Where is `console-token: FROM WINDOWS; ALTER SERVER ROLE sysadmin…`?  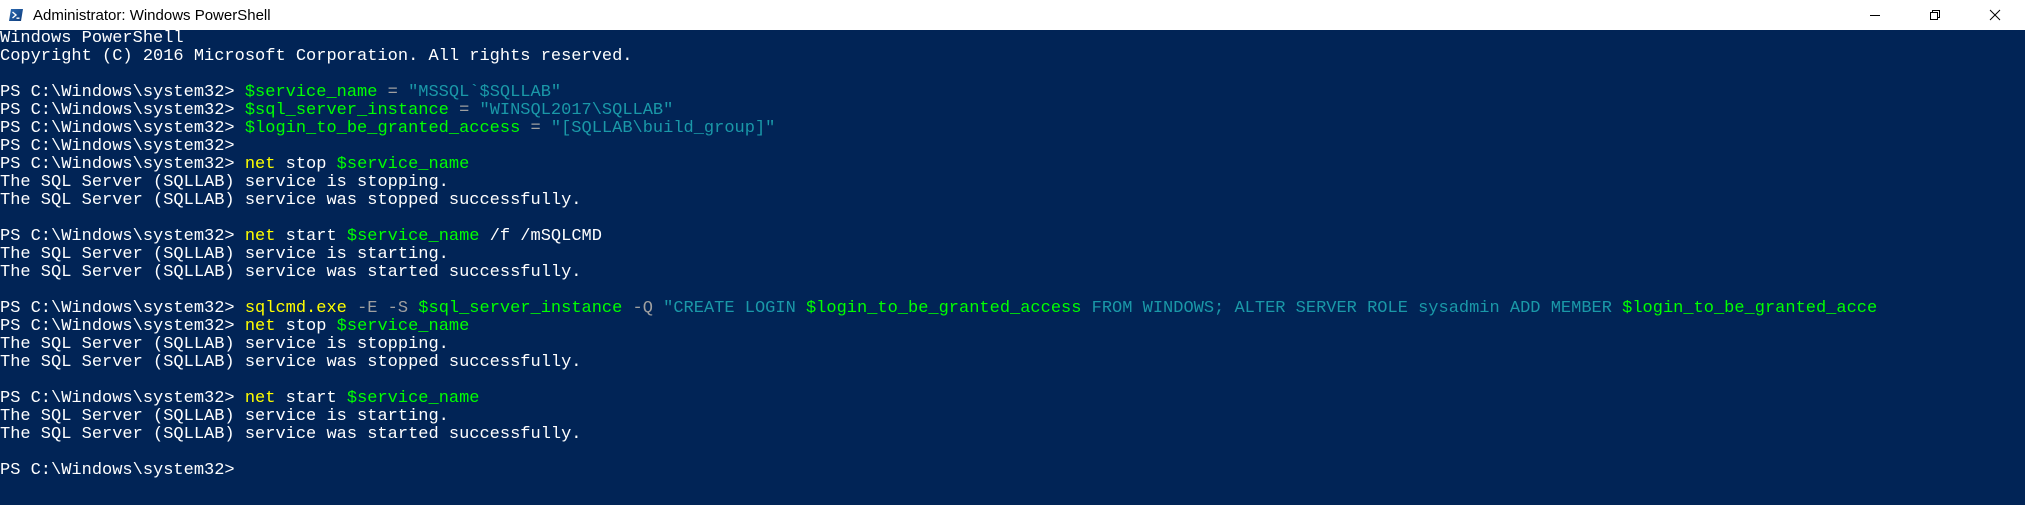 console-token: FROM WINDOWS; ALTER SERVER ROLE sysadmin… is located at coordinates (1352, 308).